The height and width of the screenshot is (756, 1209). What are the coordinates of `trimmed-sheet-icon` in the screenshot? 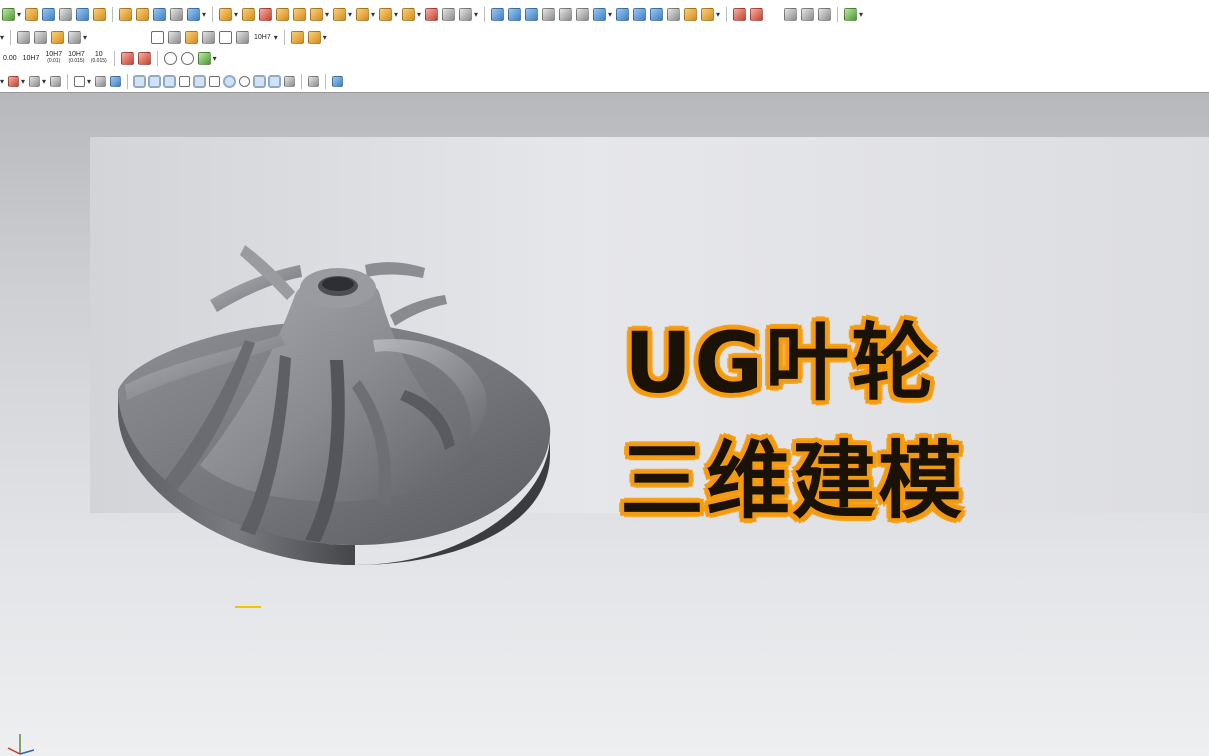 It's located at (656, 14).